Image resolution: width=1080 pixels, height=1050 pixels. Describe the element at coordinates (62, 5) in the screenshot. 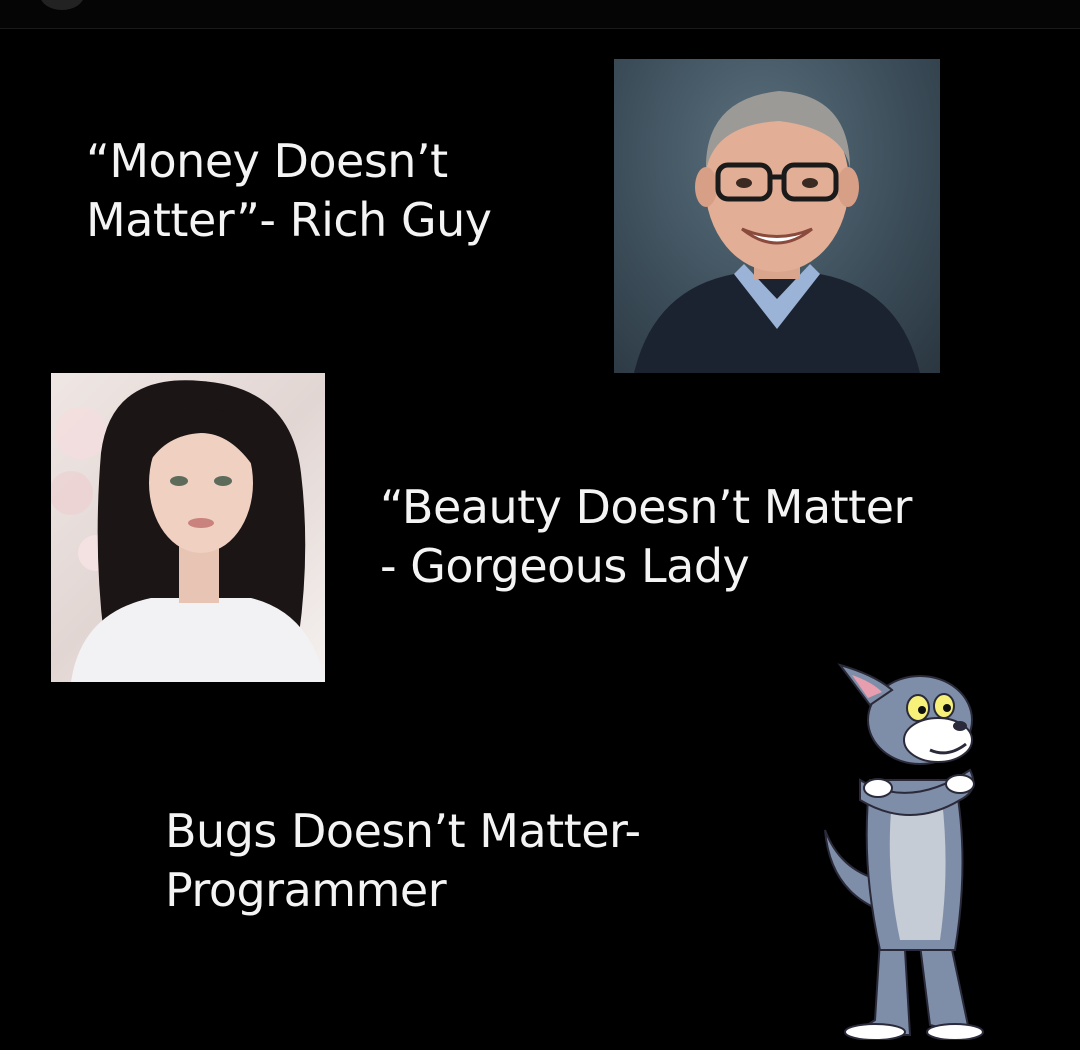

I see `avatar-fragment` at that location.